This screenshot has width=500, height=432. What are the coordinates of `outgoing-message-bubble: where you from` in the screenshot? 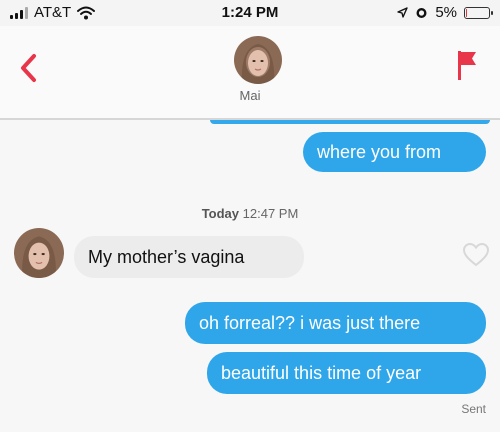 It's located at (394, 152).